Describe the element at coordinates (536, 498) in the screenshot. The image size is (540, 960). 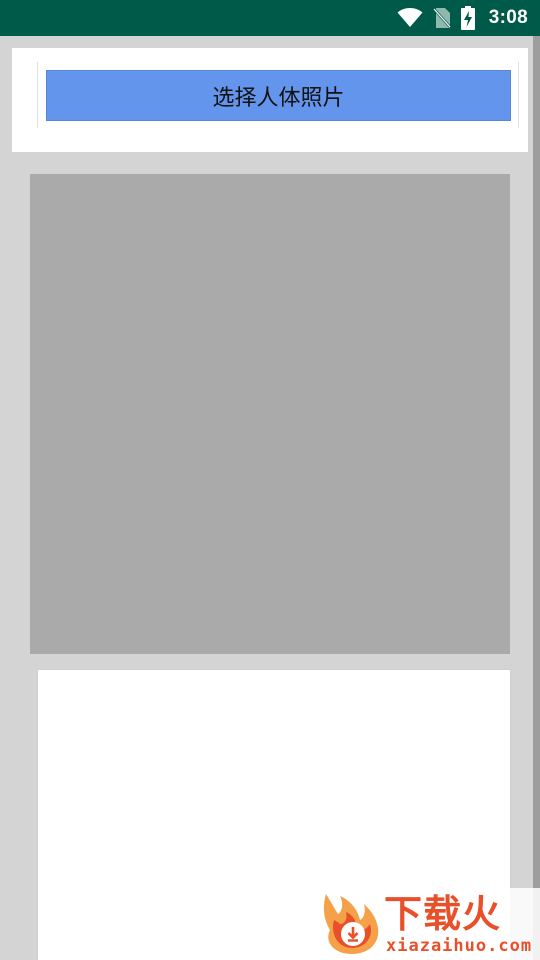
I see `scrollbar` at that location.